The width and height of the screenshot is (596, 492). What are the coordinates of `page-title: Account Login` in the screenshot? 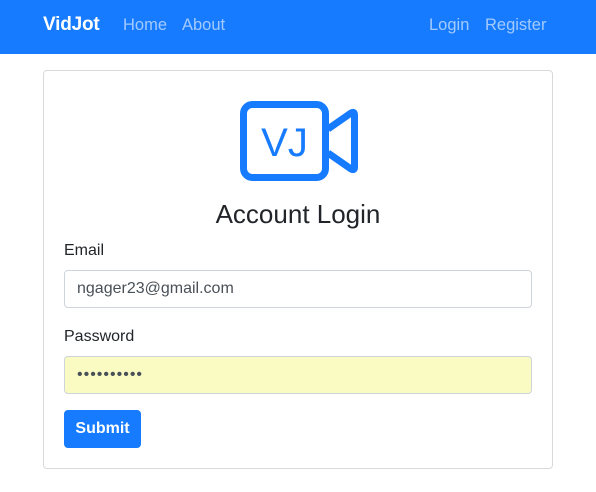 It's located at (298, 214).